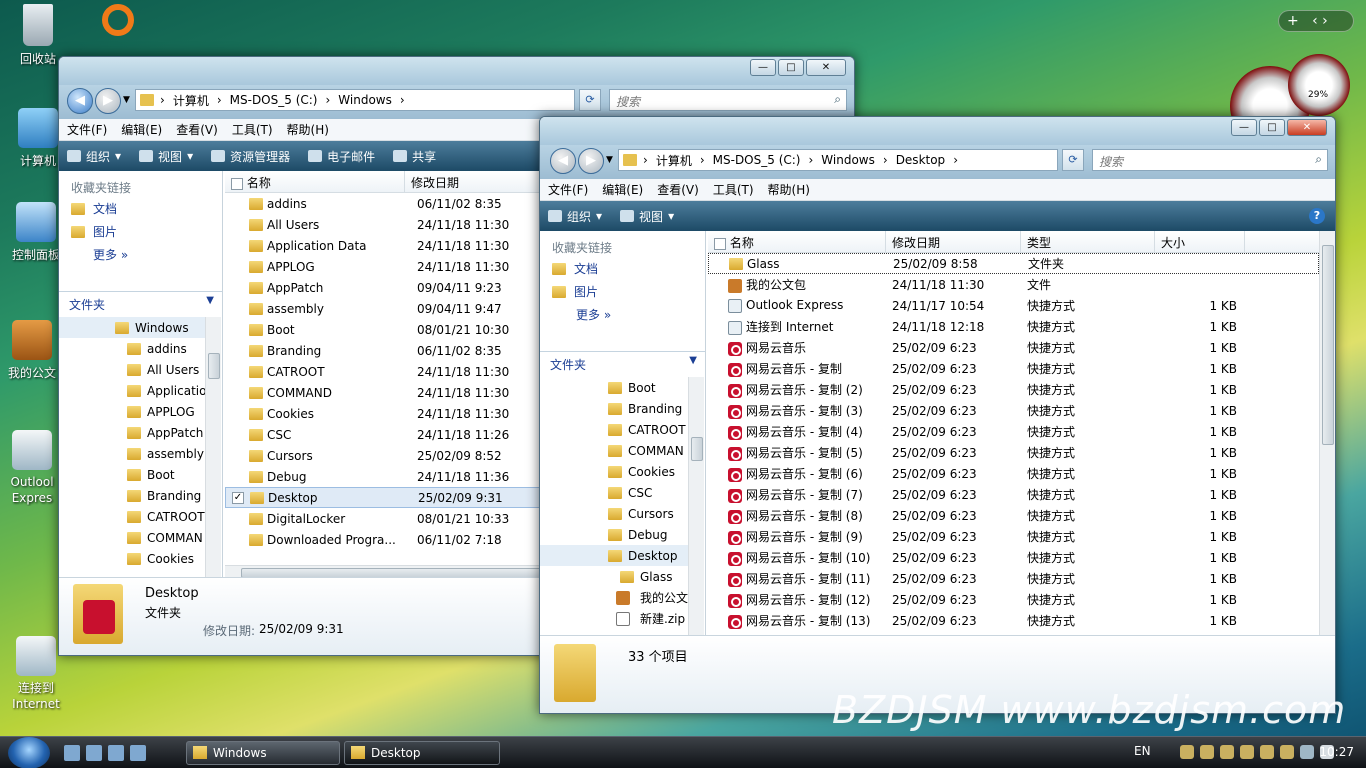  Describe the element at coordinates (1088, 241) in the screenshot. I see `column-header-type: 类型` at that location.